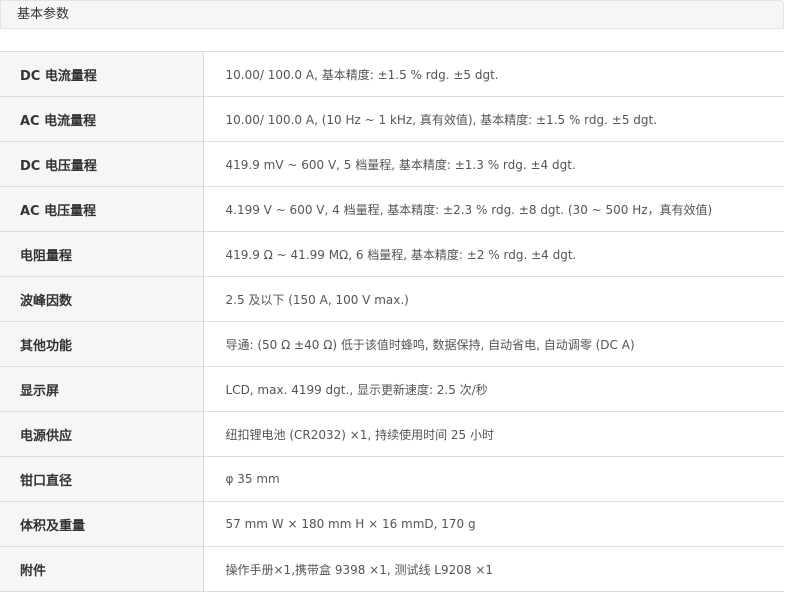  Describe the element at coordinates (102, 479) in the screenshot. I see `spec-label: 钳口直径` at that location.